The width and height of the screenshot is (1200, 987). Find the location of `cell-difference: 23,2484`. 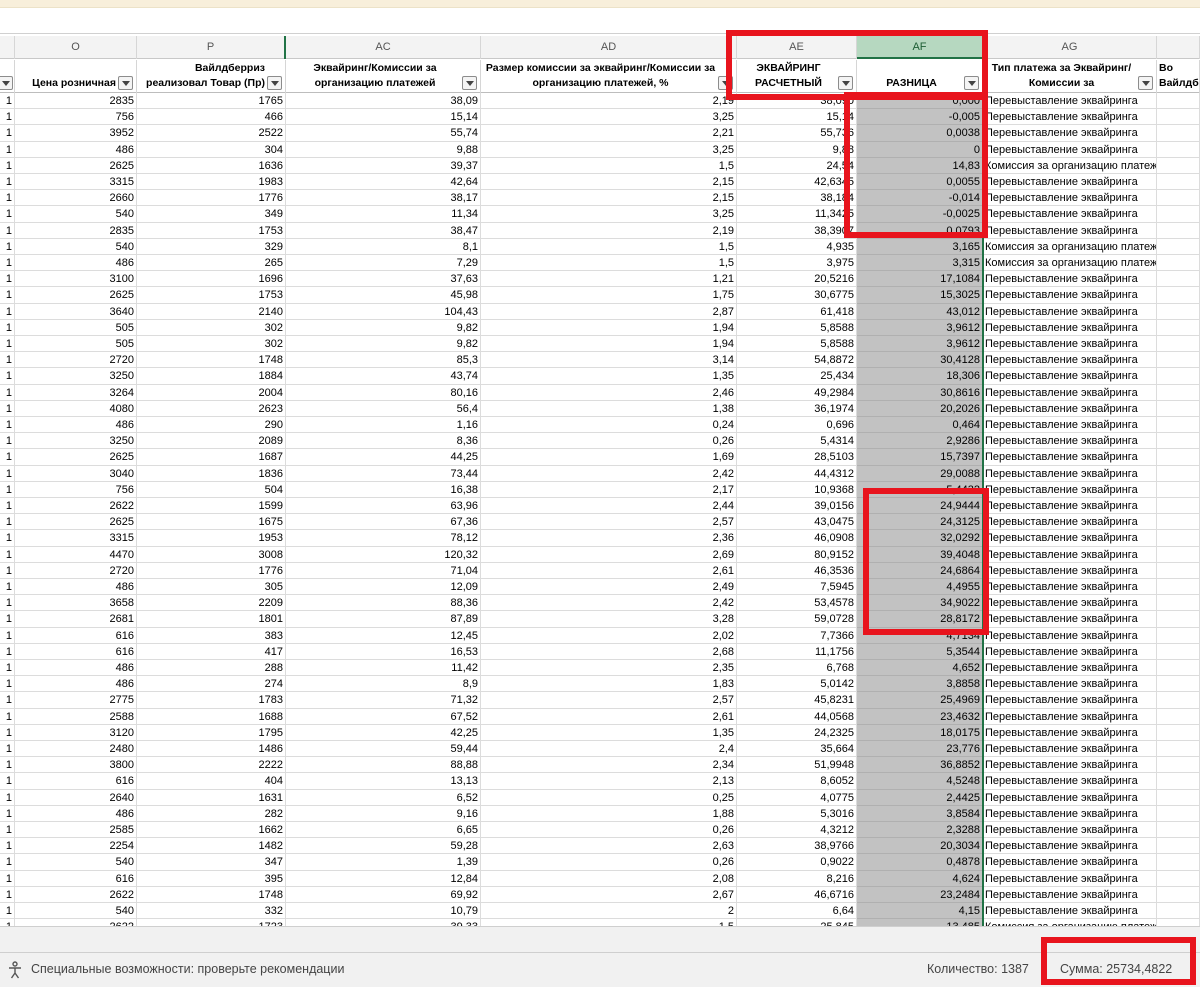

cell-difference: 23,2484 is located at coordinates (920, 894).